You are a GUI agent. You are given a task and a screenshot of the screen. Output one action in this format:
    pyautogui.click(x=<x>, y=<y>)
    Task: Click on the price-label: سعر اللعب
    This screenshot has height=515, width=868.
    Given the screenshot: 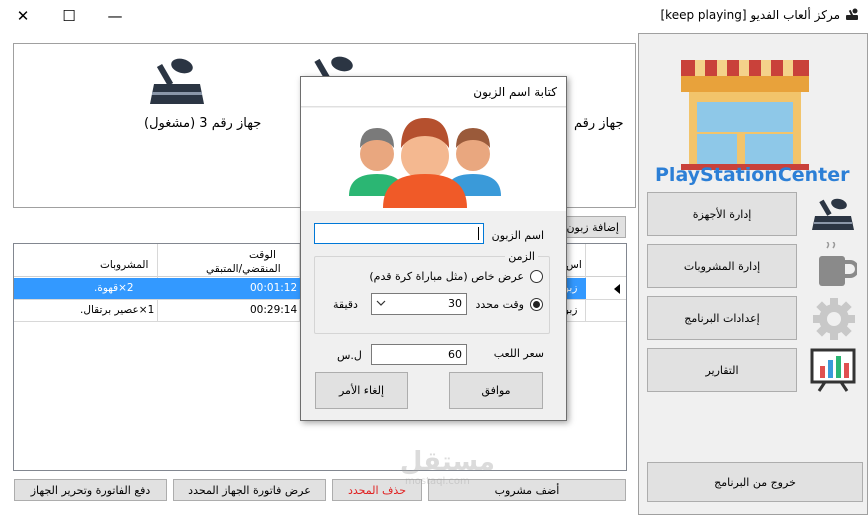 What is the action you would take?
    pyautogui.click(x=518, y=353)
    